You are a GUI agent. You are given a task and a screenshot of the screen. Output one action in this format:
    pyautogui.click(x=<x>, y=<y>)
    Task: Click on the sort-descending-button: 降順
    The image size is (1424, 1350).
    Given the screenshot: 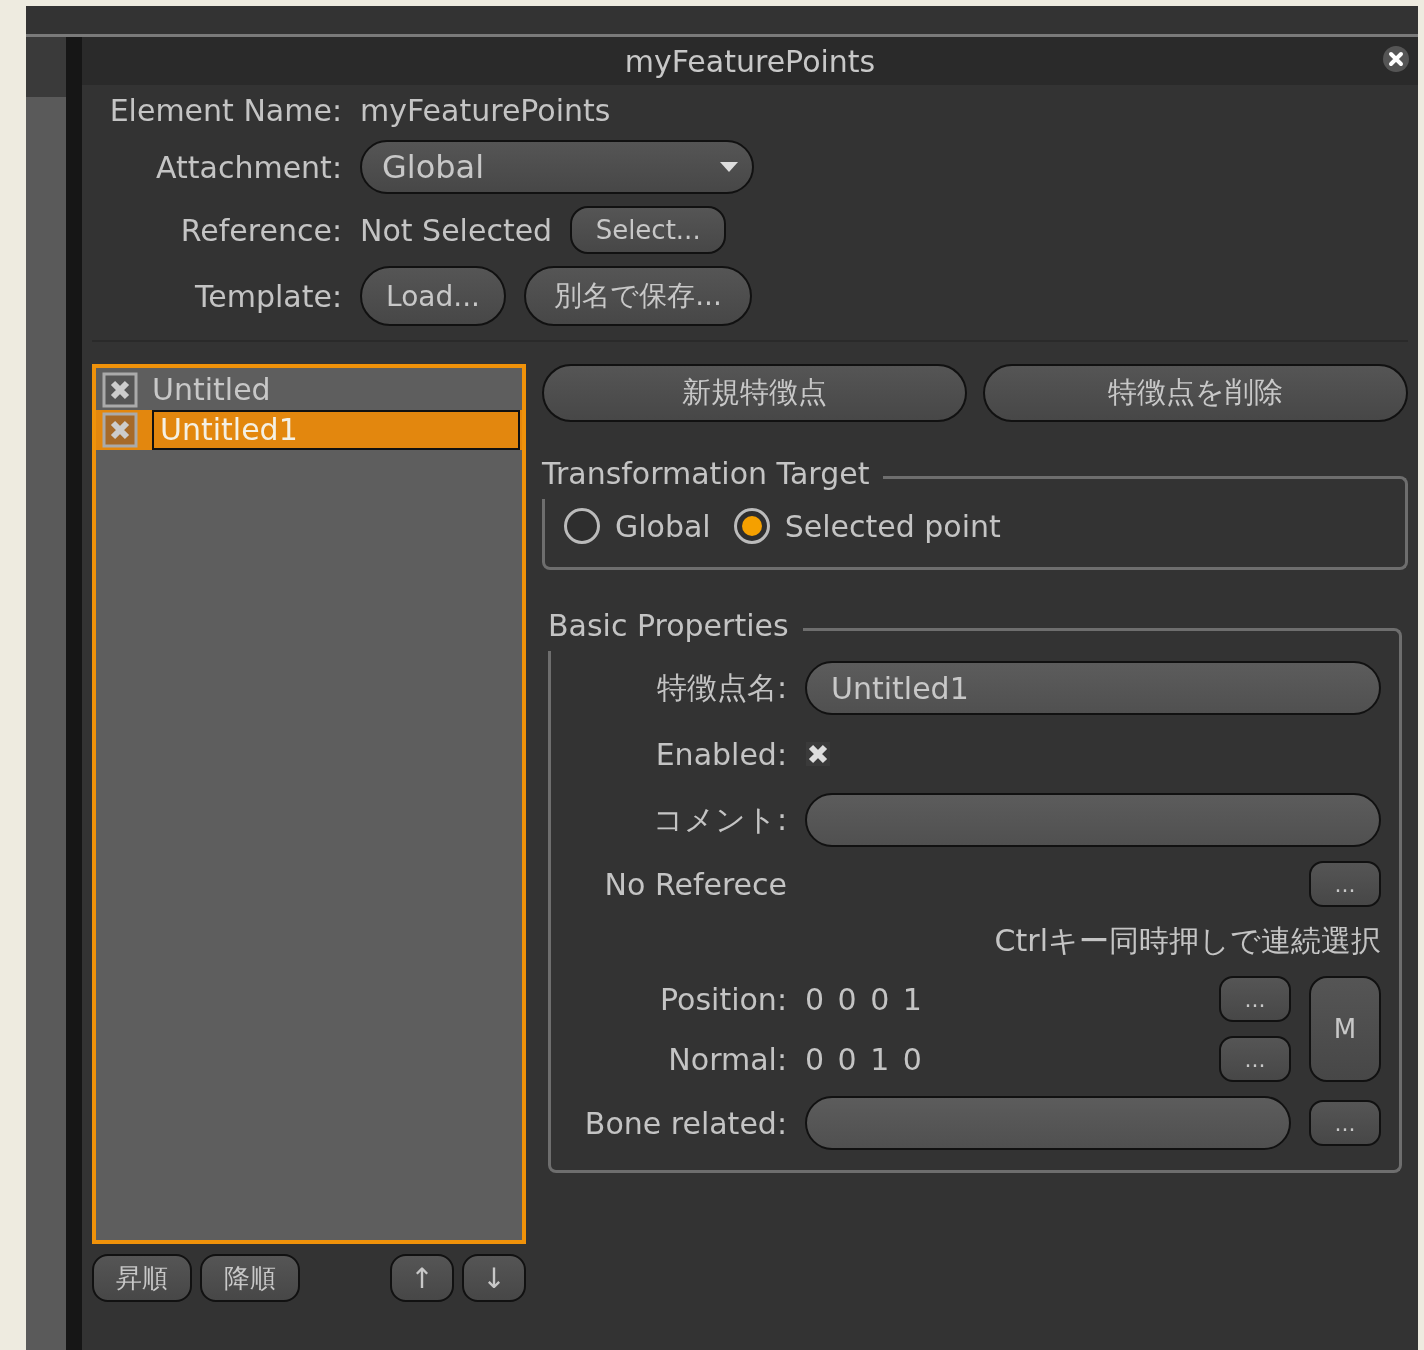 What is the action you would take?
    pyautogui.click(x=250, y=1278)
    